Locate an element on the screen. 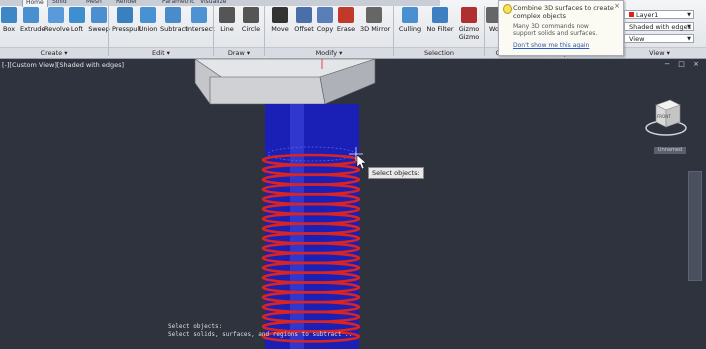 The height and width of the screenshot is (349, 706). layer-dropdown: Layer1 ▼ is located at coordinates (659, 14).